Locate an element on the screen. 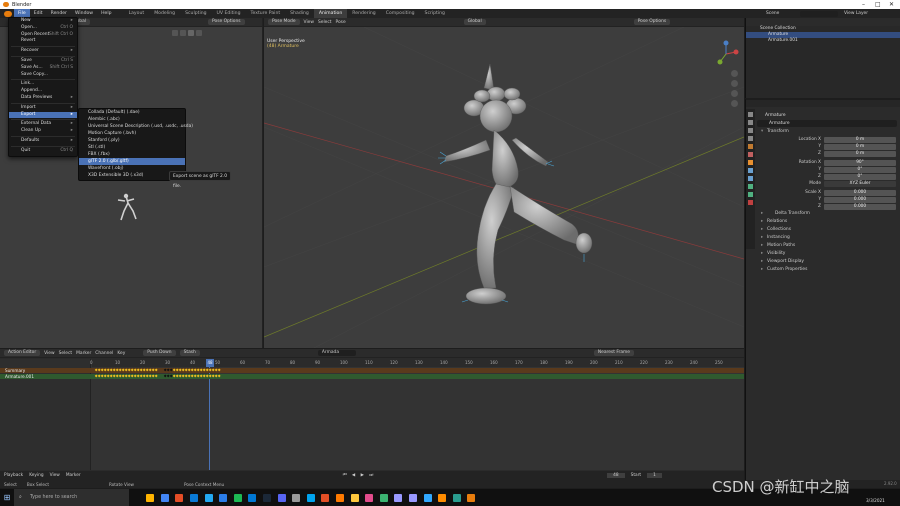 This screenshot has width=900, height=506. blender-menu-icon is located at coordinates (8, 13).